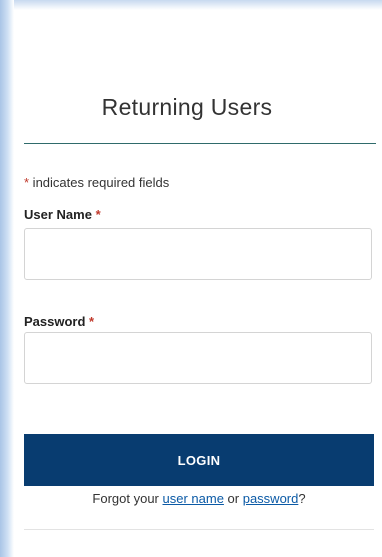  I want to click on password-label: Password *, so click(59, 321).